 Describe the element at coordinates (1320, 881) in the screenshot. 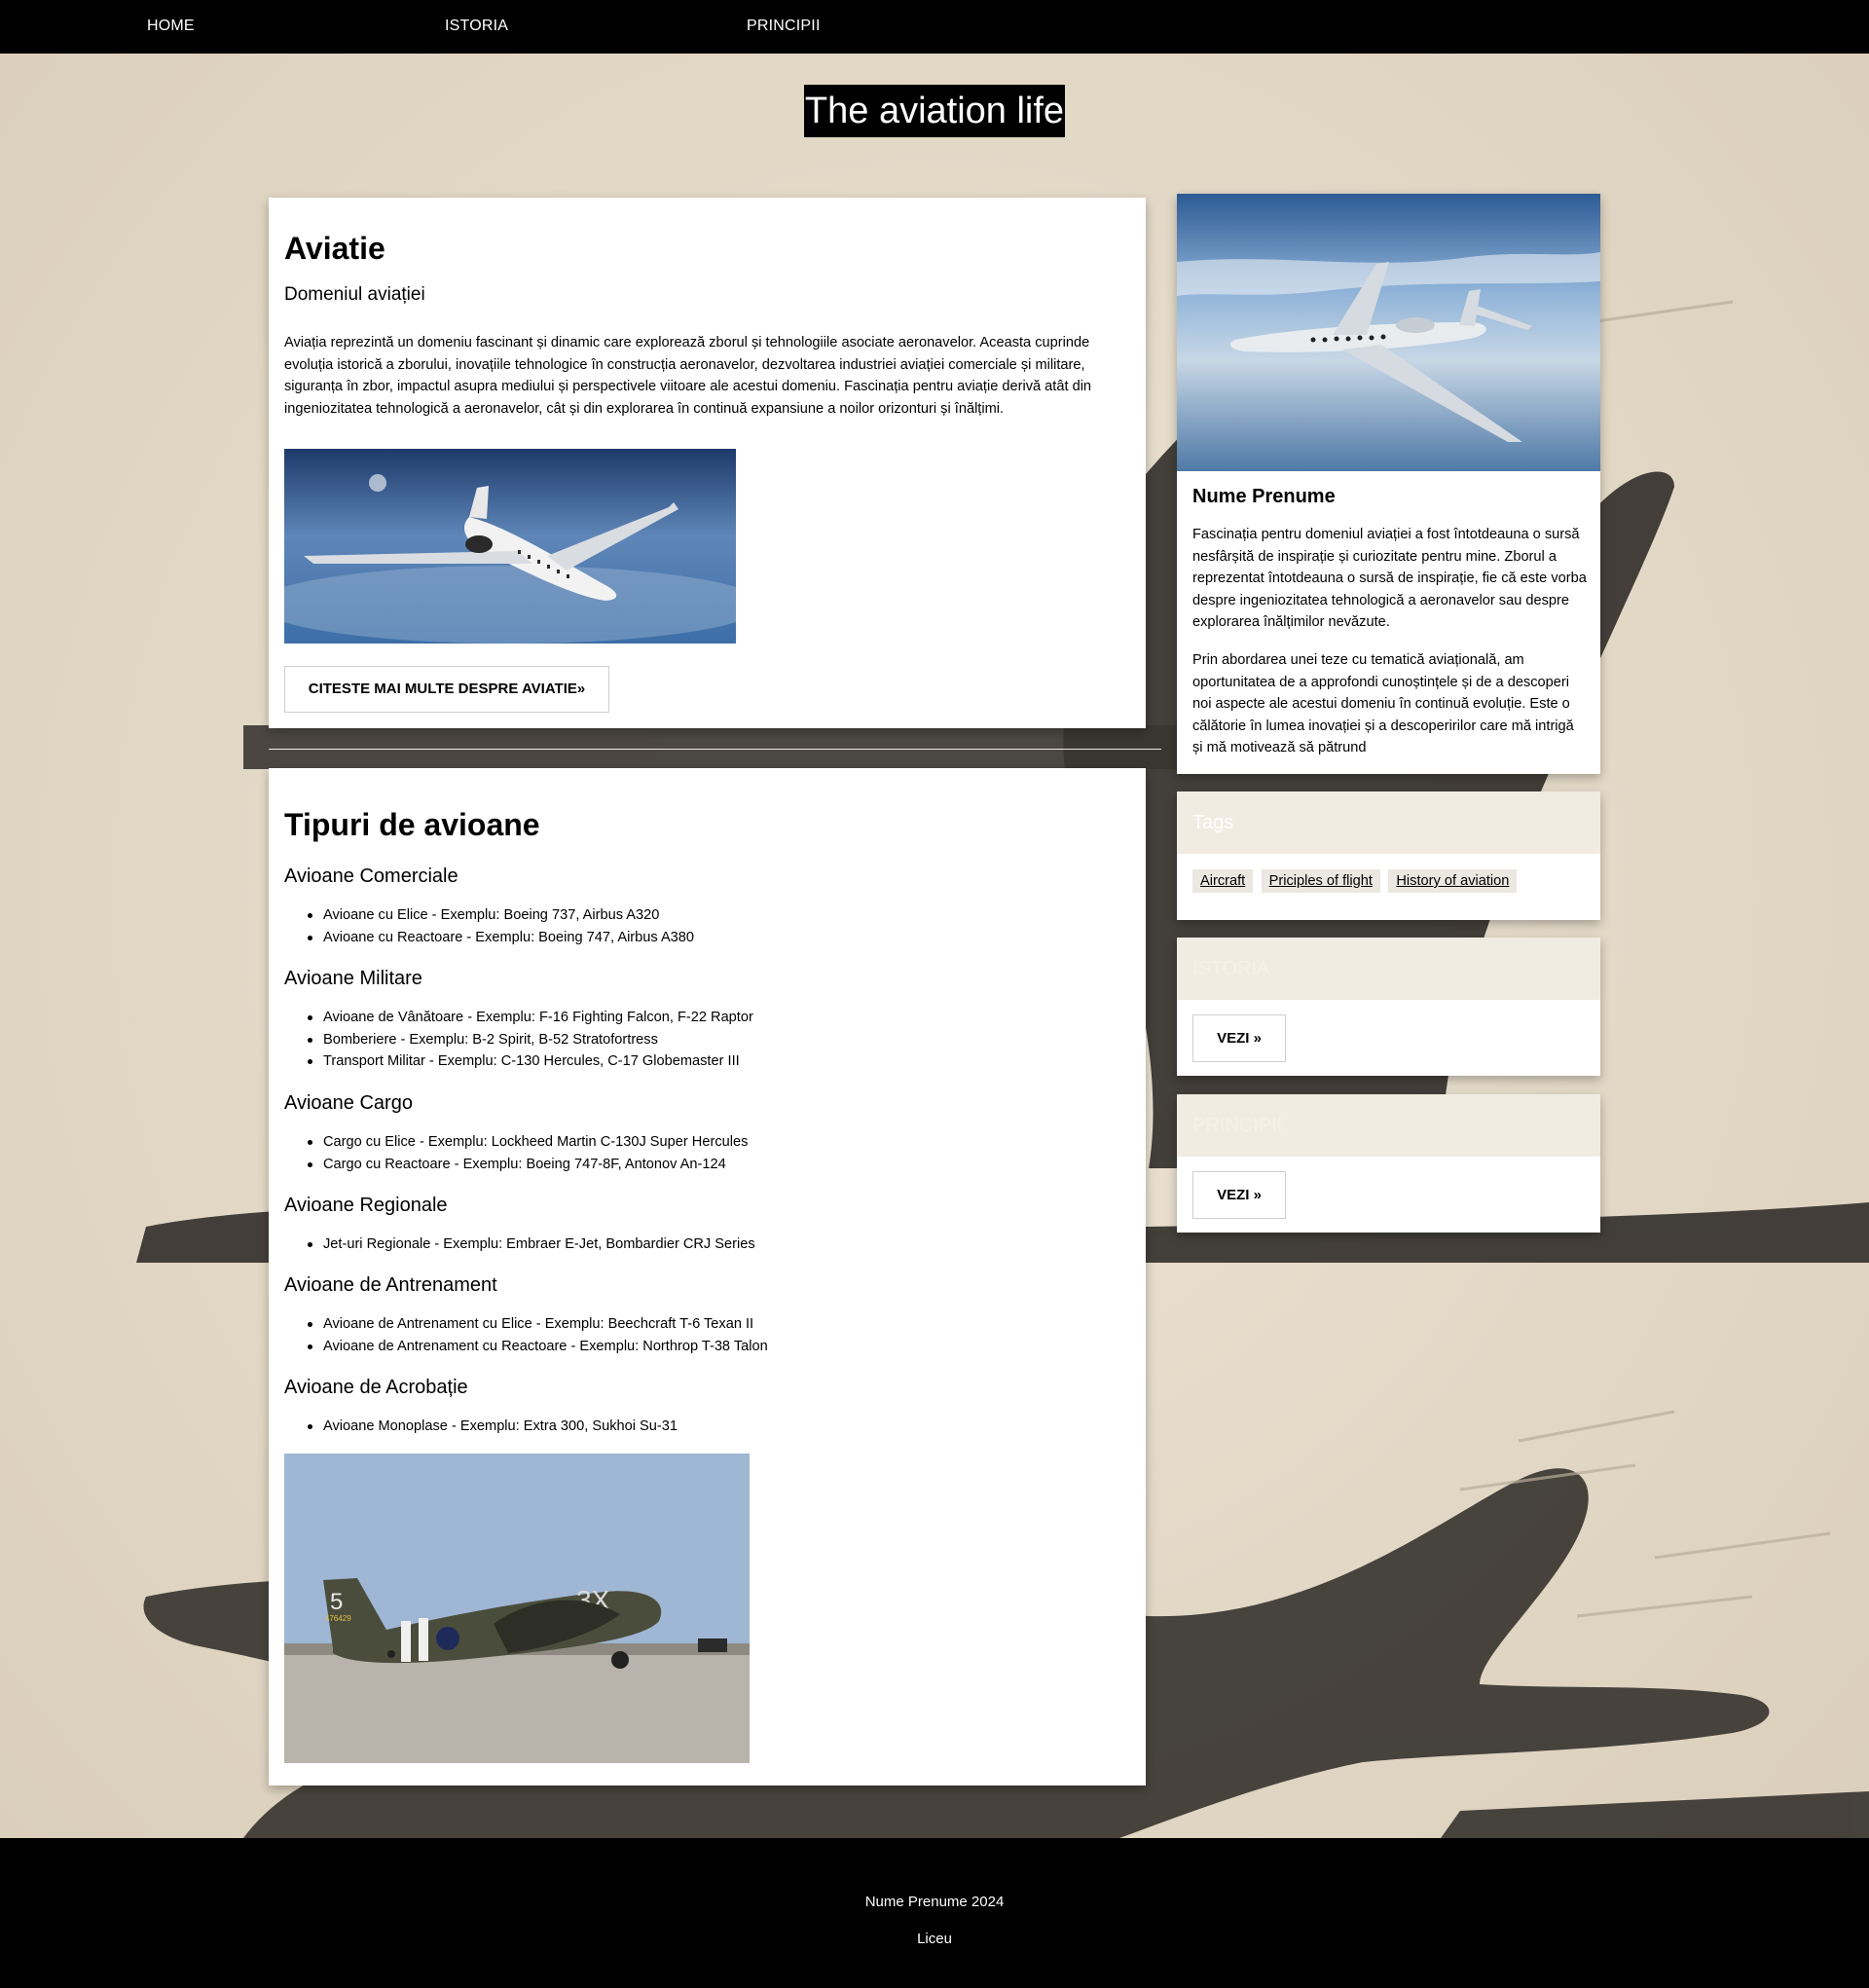

I see `tag-principles-of-flight: Priciples of flight` at that location.